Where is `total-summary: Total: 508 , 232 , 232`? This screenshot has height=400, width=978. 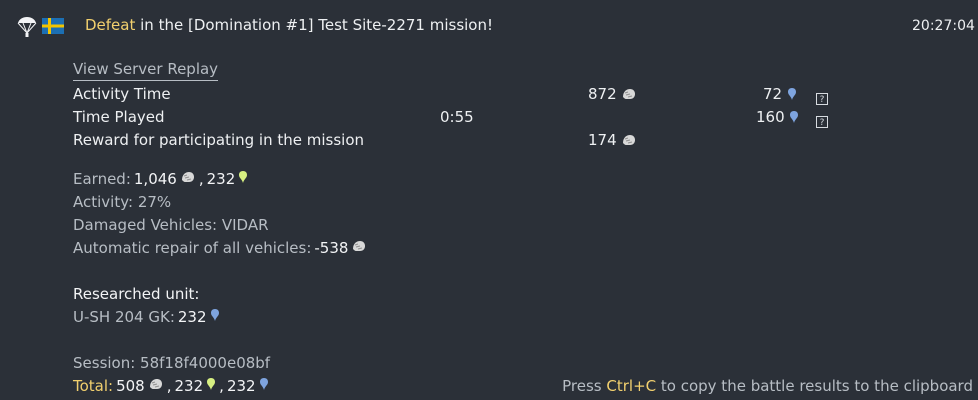
total-summary: Total: 508 , 232 , 232 is located at coordinates (171, 386).